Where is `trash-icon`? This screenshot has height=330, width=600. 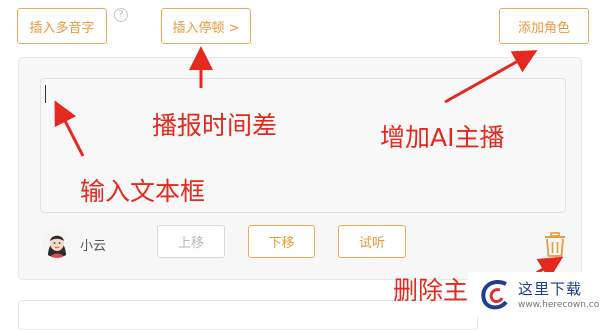 trash-icon is located at coordinates (555, 245).